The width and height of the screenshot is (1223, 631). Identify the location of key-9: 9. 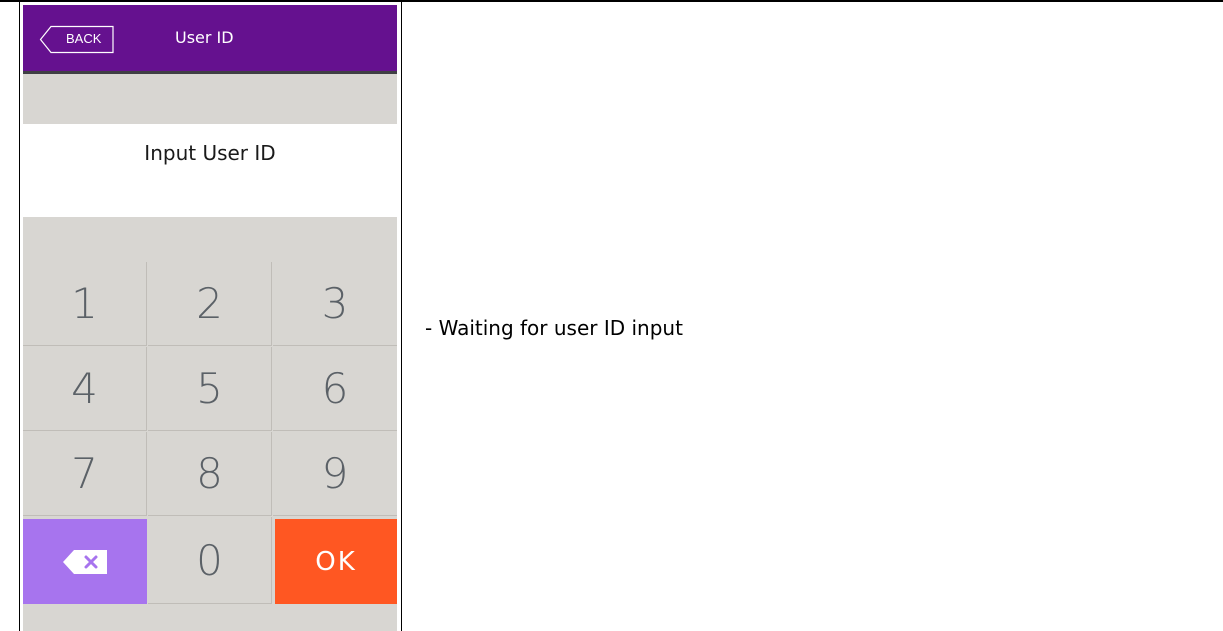
(335, 474).